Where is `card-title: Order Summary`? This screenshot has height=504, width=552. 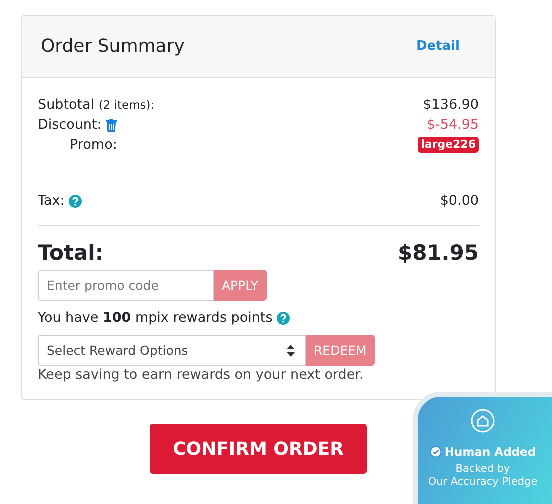 card-title: Order Summary is located at coordinates (113, 46).